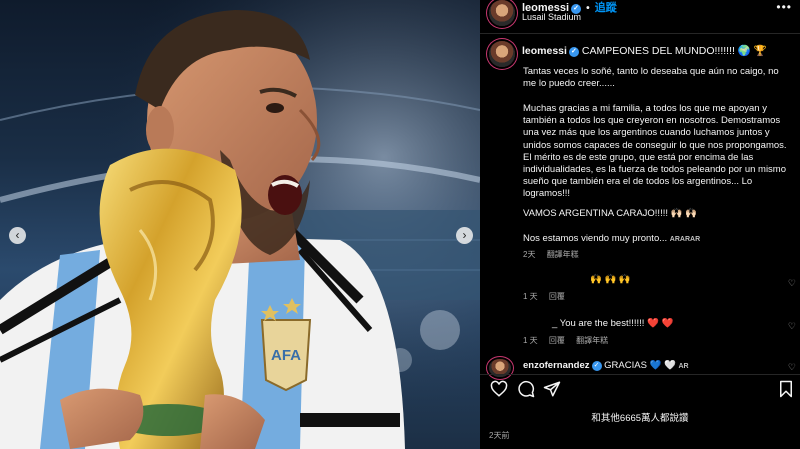 This screenshot has width=800, height=449. I want to click on likes-count: 和其他6665萬人都說讚, so click(640, 417).